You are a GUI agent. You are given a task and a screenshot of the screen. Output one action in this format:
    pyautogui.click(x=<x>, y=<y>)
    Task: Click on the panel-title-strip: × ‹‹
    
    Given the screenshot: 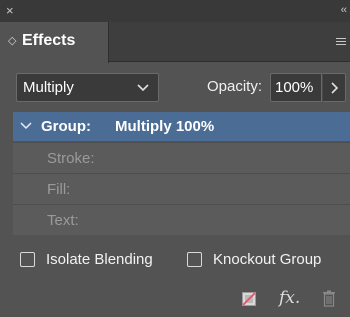 What is the action you would take?
    pyautogui.click(x=175, y=11)
    